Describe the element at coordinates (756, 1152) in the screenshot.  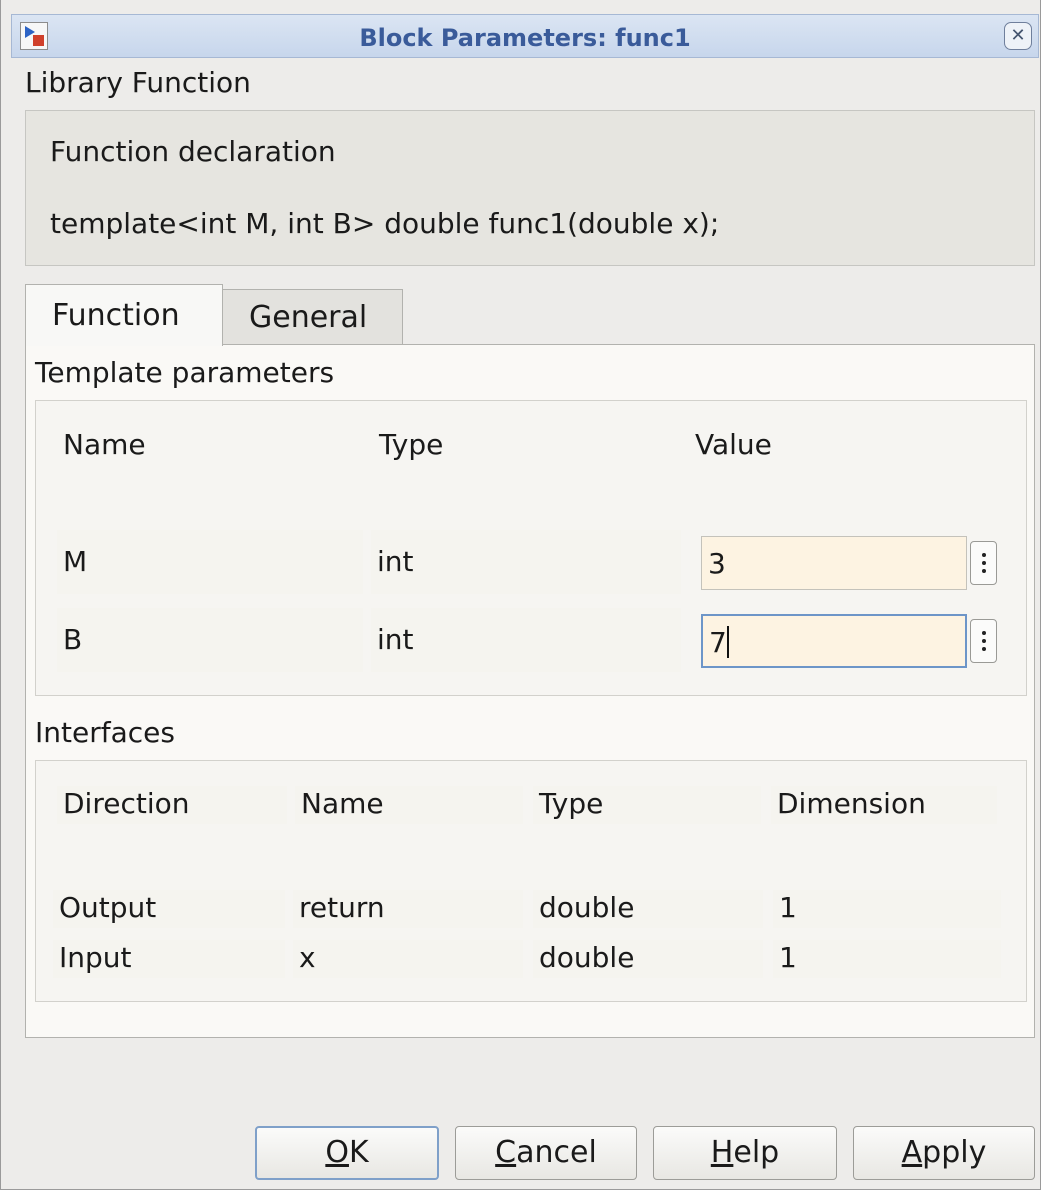
I see `help-label: elp` at that location.